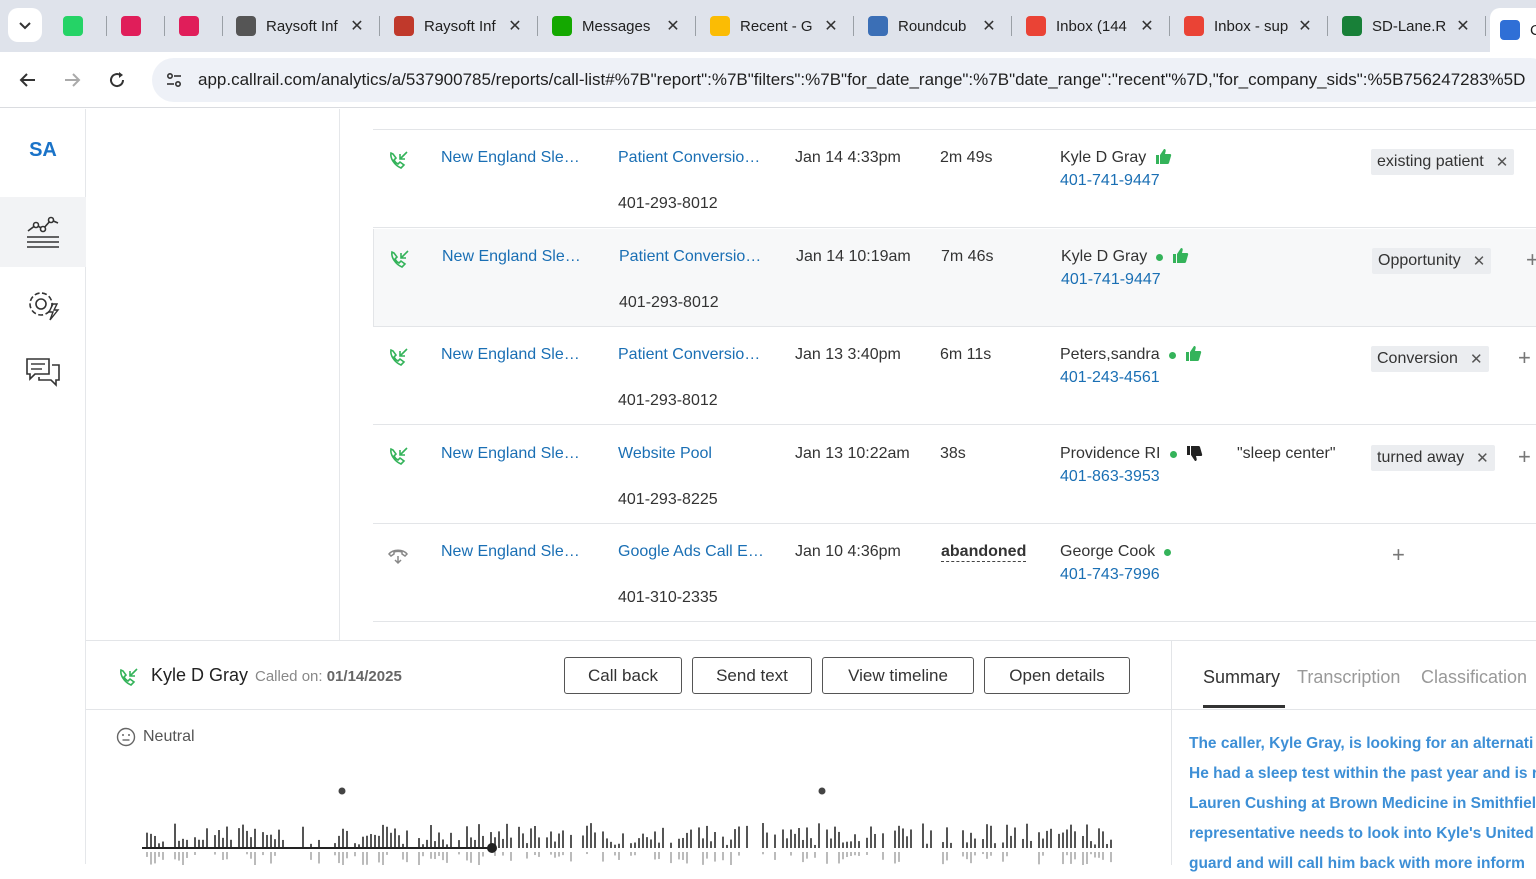  What do you see at coordinates (43, 150) in the screenshot?
I see `account-badge: SA` at bounding box center [43, 150].